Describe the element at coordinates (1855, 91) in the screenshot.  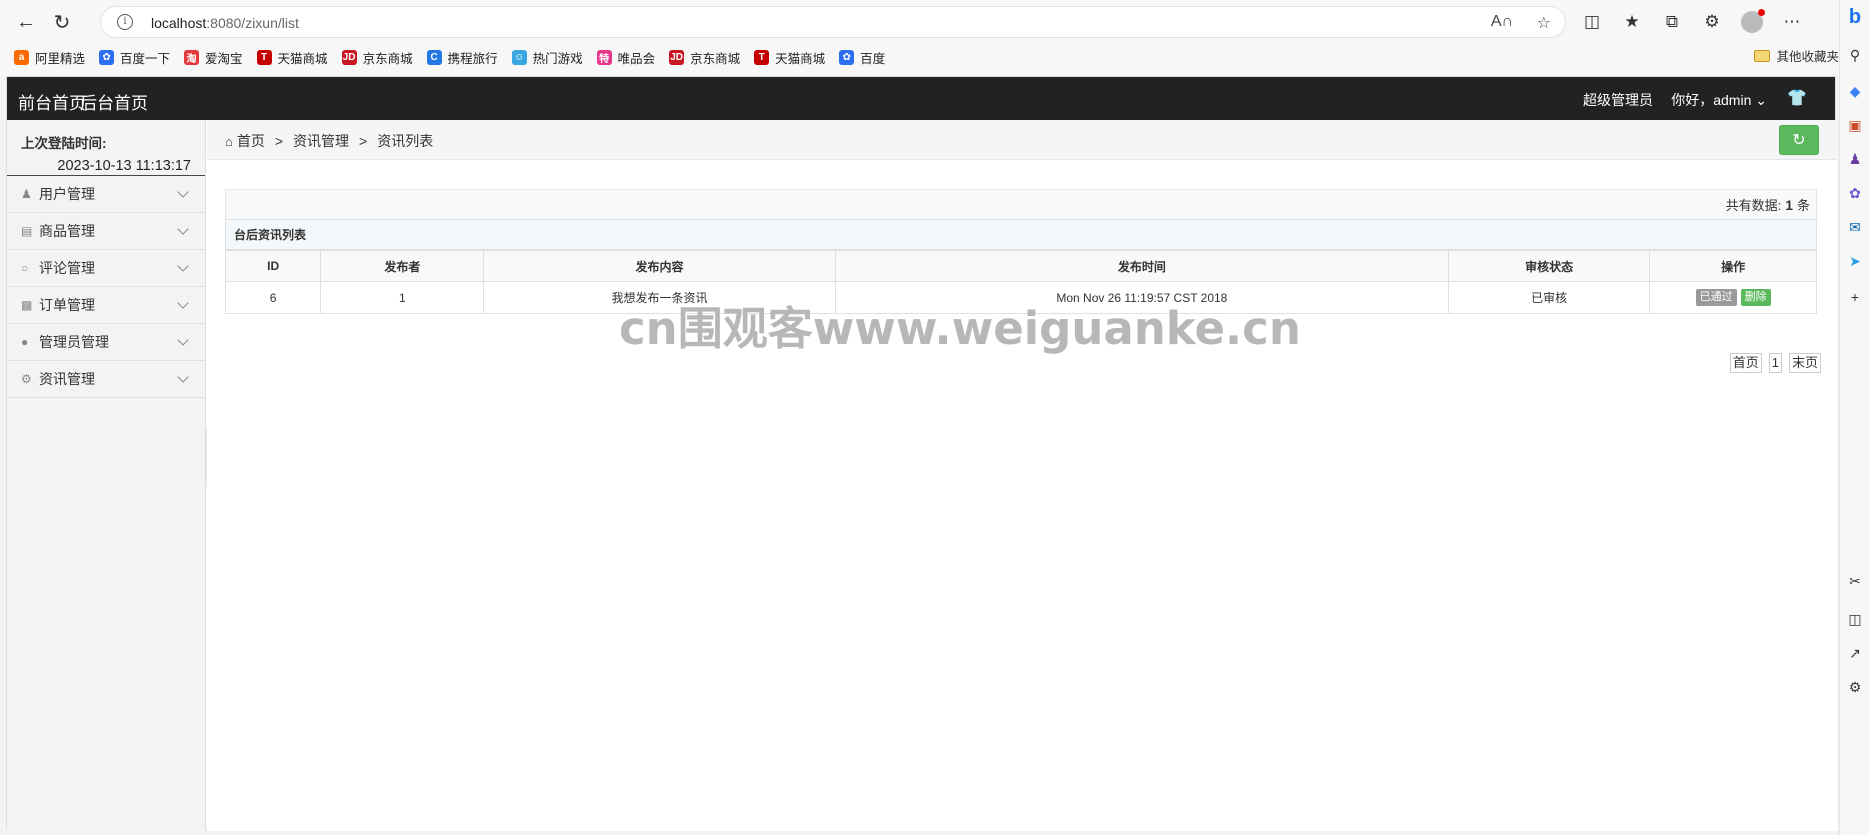
I see `tag-icon: ◆` at that location.